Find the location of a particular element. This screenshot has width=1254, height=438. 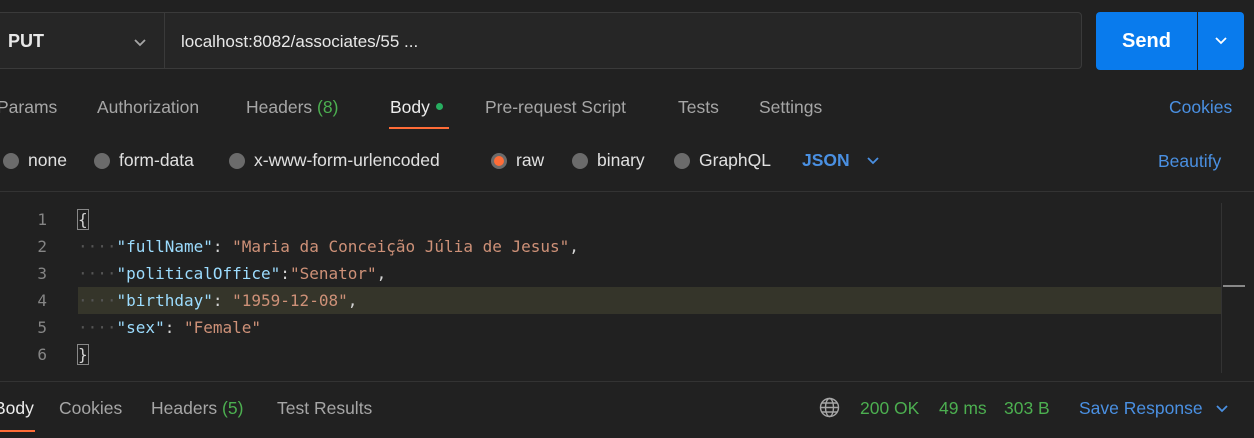

line-number: 4 is located at coordinates (42, 300).